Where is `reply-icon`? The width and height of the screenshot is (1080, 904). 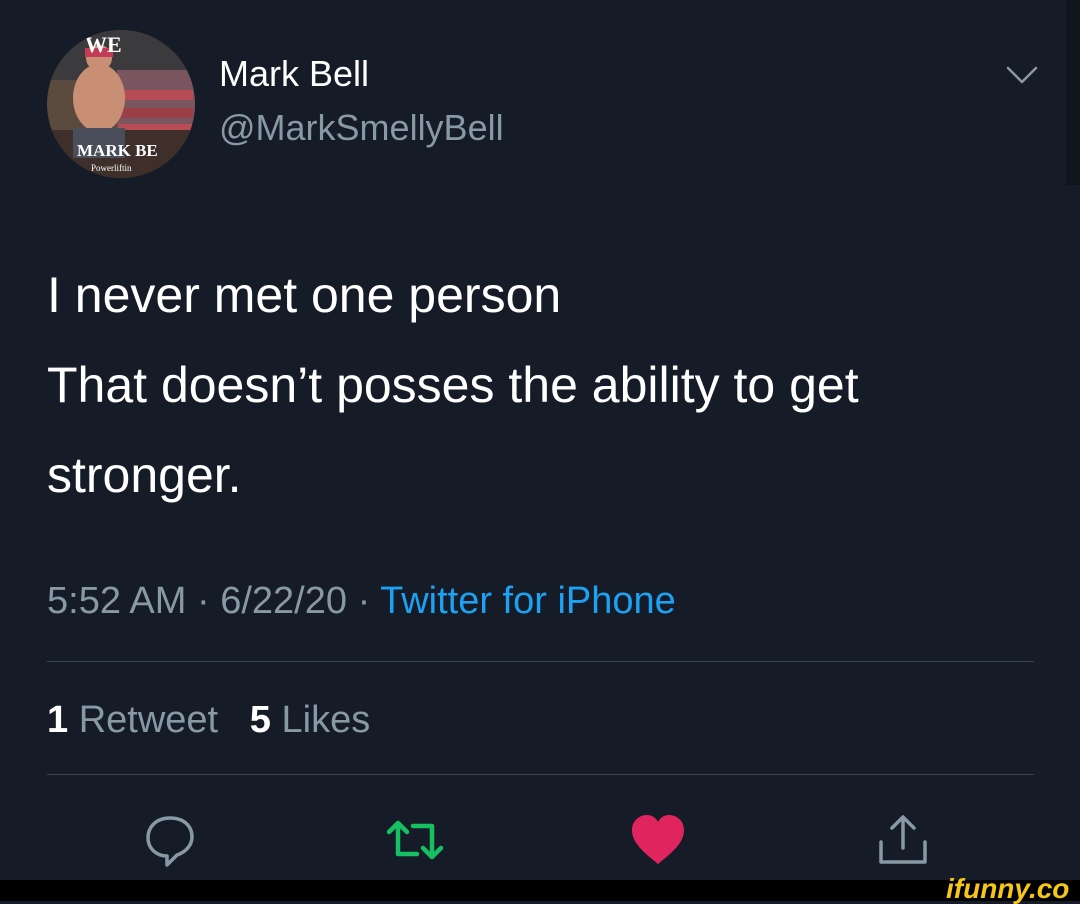
reply-icon is located at coordinates (170, 840).